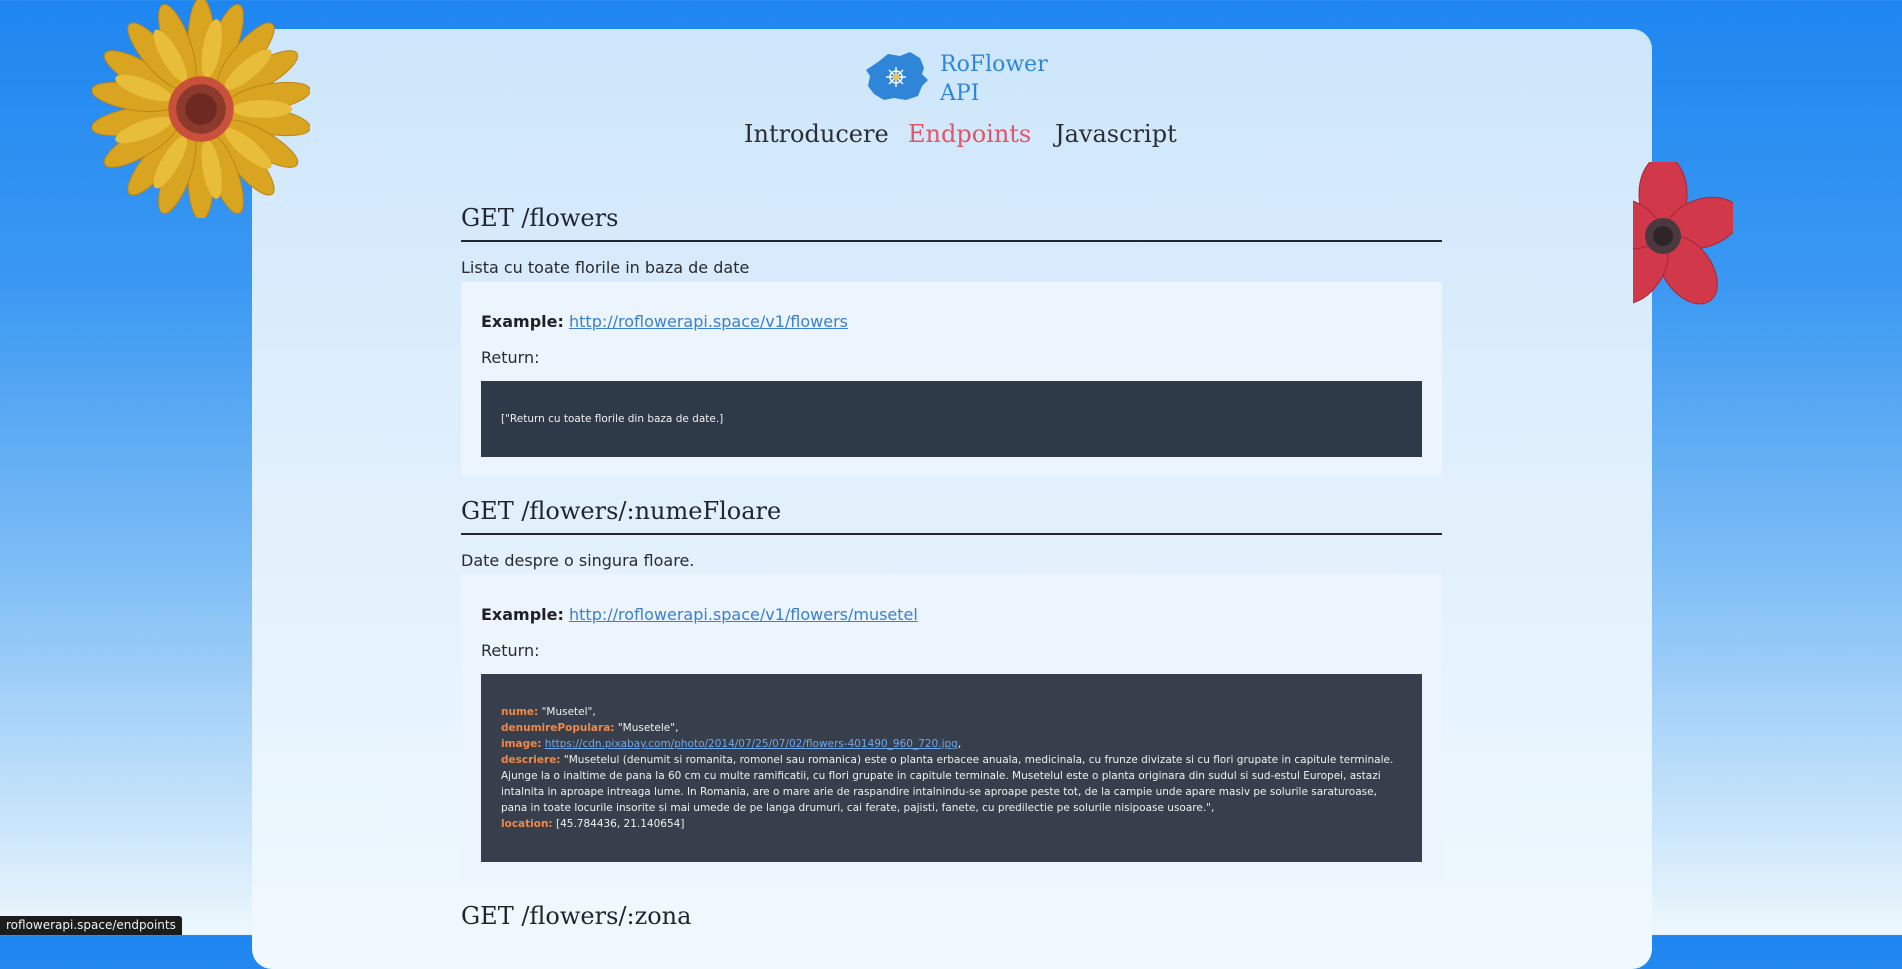 This screenshot has width=1902, height=969. I want to click on nav-endpoints: Endpoints, so click(969, 134).